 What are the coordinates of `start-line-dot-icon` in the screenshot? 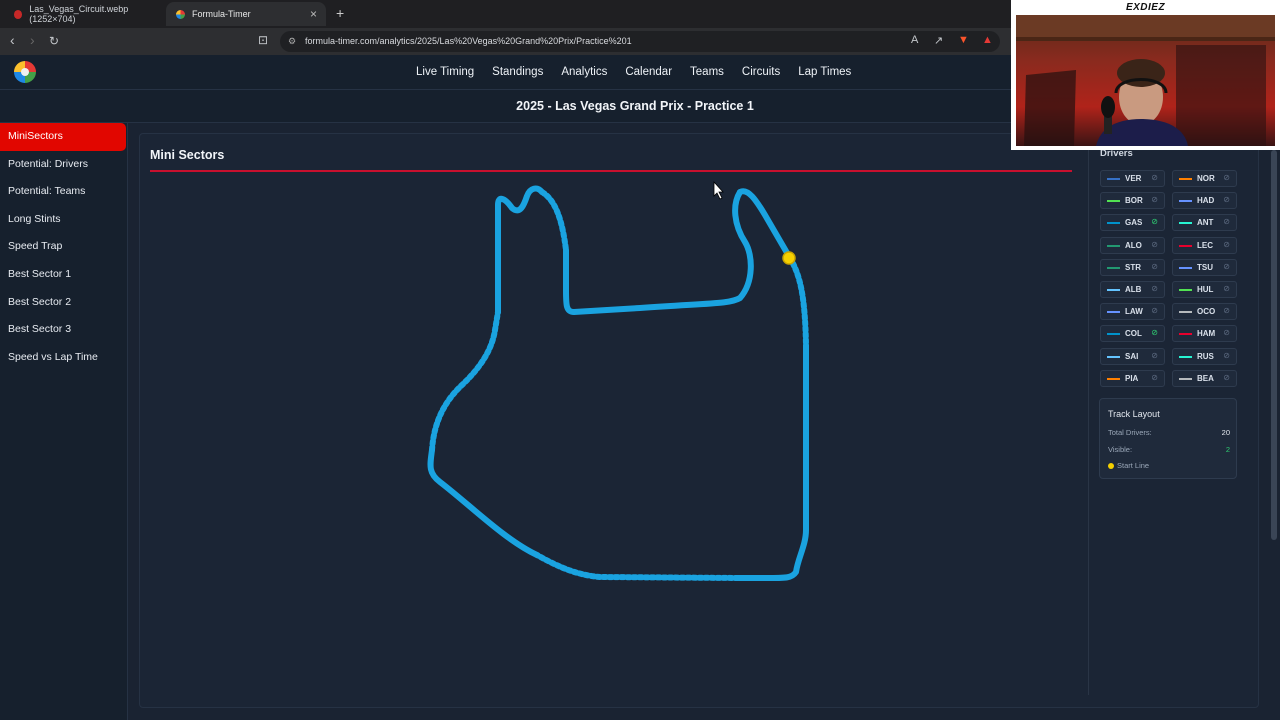 It's located at (1111, 466).